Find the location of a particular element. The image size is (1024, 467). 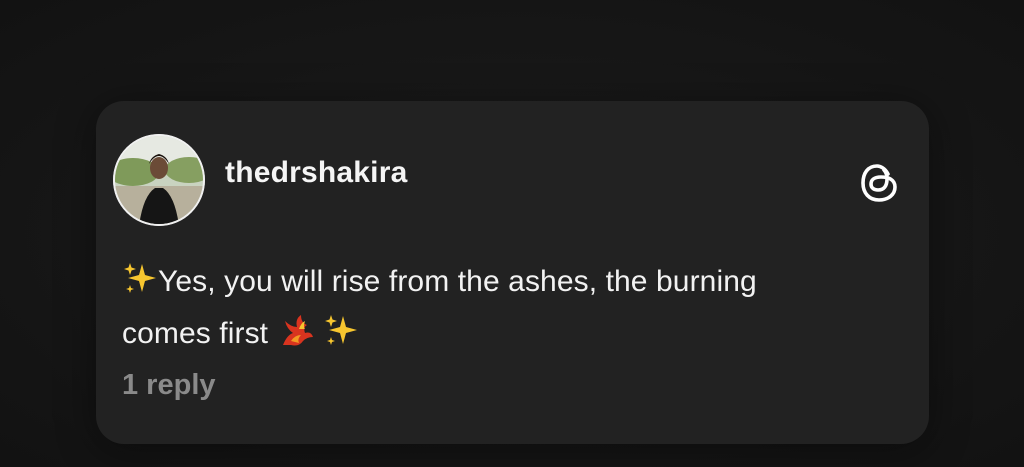

phoenix-icon is located at coordinates (296, 337).